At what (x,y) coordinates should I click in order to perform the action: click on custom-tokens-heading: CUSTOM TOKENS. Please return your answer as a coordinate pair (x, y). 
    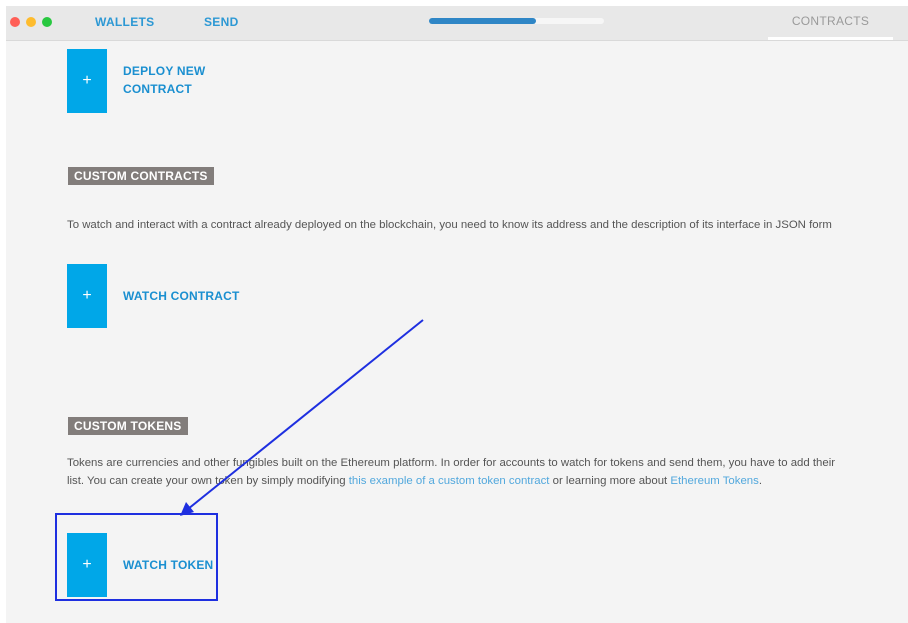
    Looking at the image, I should click on (128, 426).